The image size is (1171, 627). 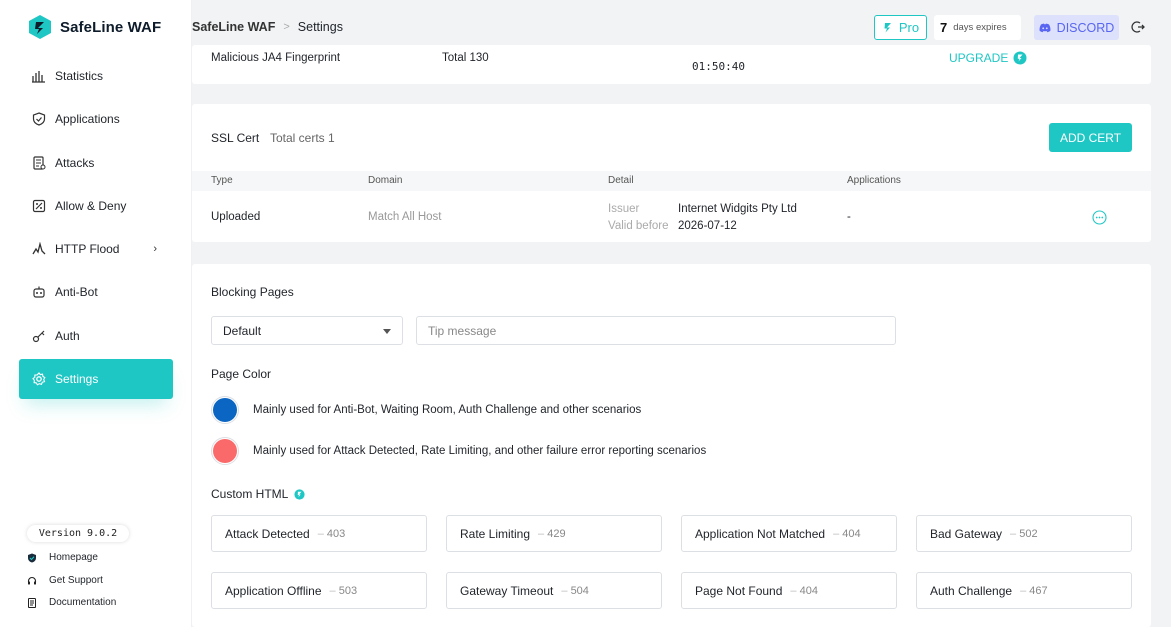 What do you see at coordinates (79, 76) in the screenshot?
I see `sidebar-item-label: Statistics` at bounding box center [79, 76].